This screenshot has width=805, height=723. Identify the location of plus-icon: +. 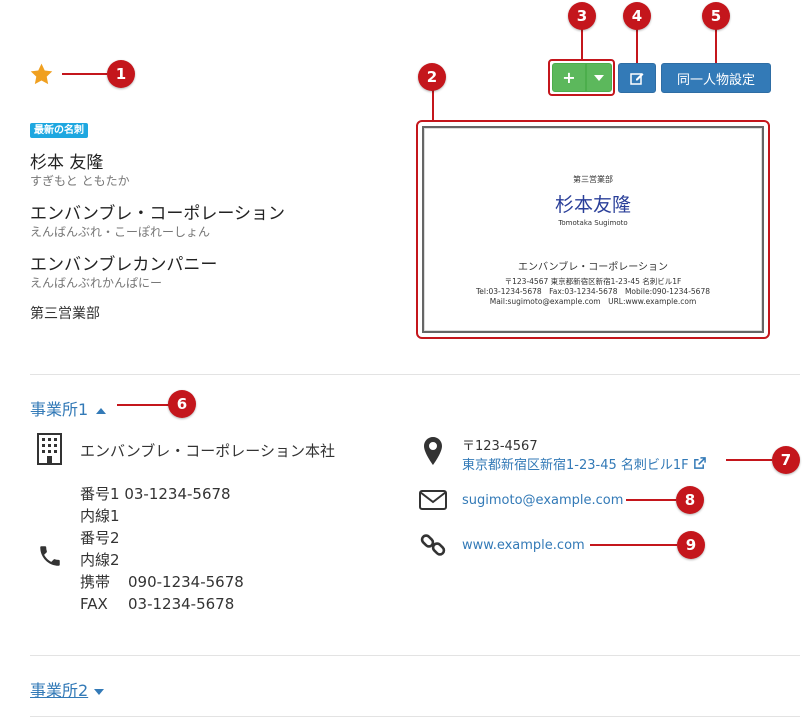
(569, 77).